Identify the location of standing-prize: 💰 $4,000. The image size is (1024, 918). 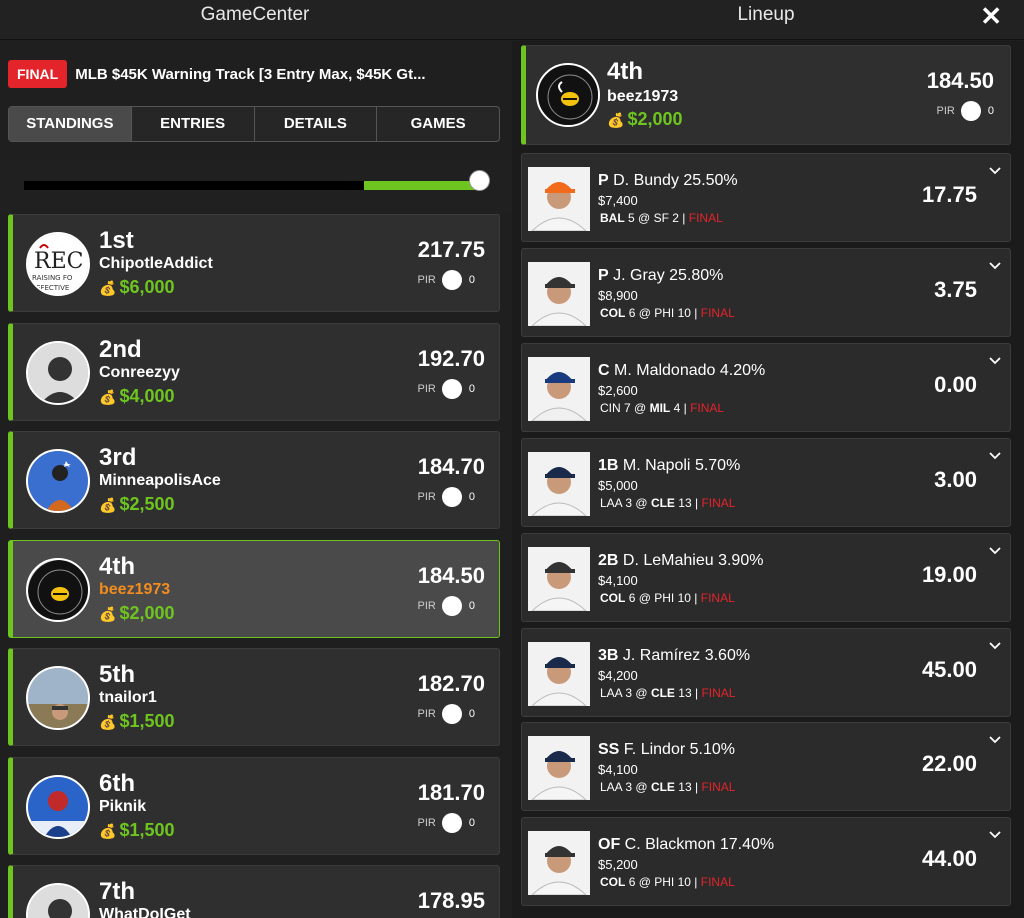
(137, 396).